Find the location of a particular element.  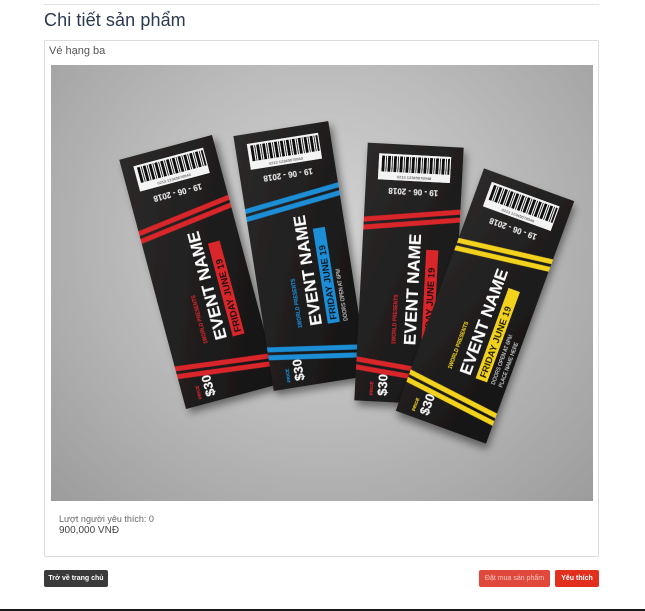

page-title: Chi tiết sản phẩm is located at coordinates (115, 20).